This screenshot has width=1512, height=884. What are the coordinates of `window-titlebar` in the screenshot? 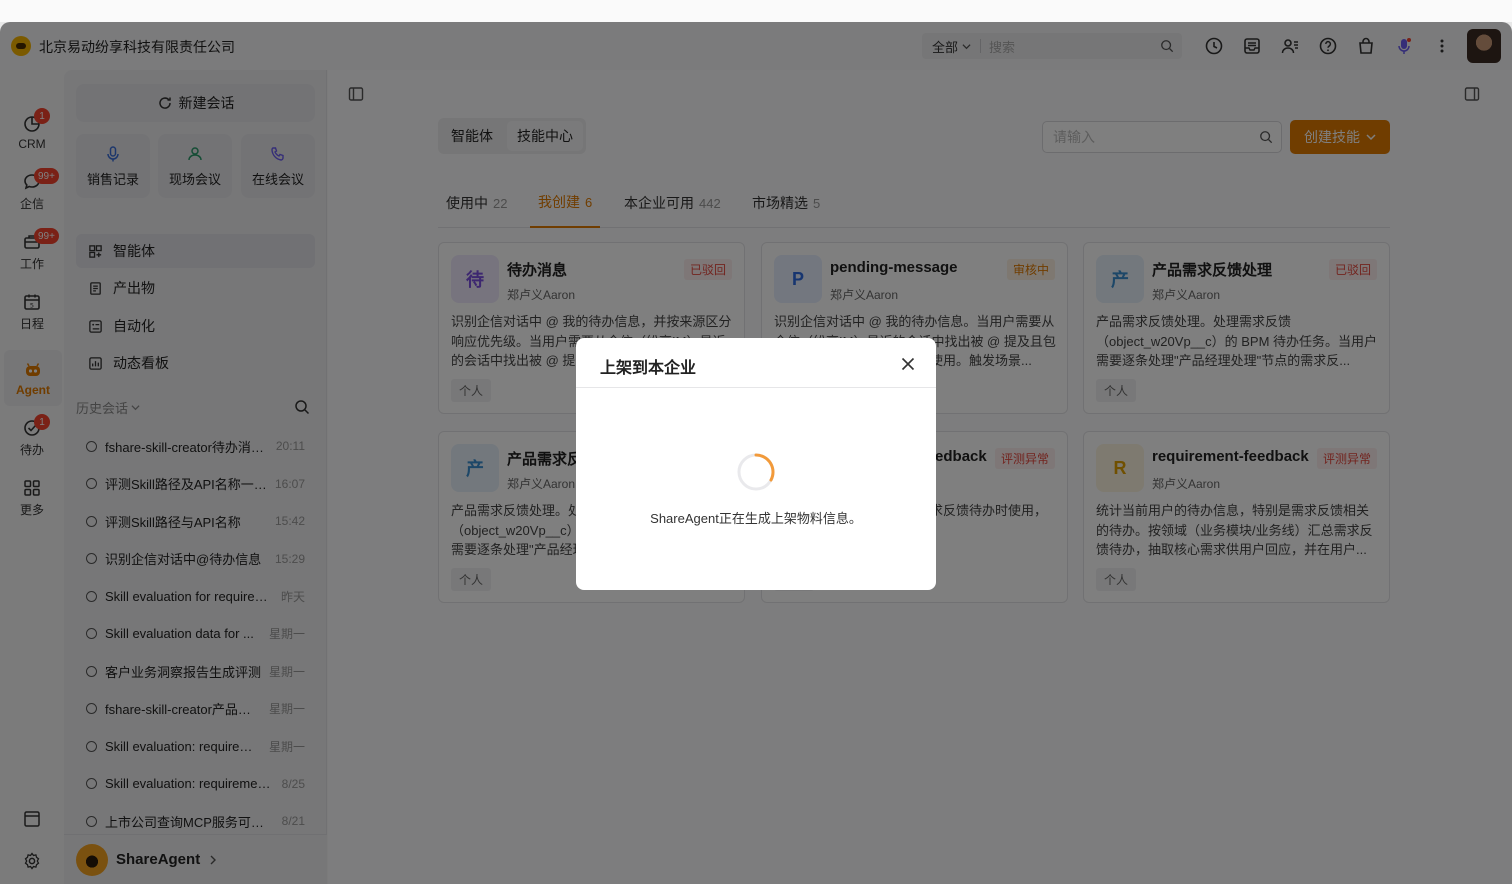 It's located at (756, 11).